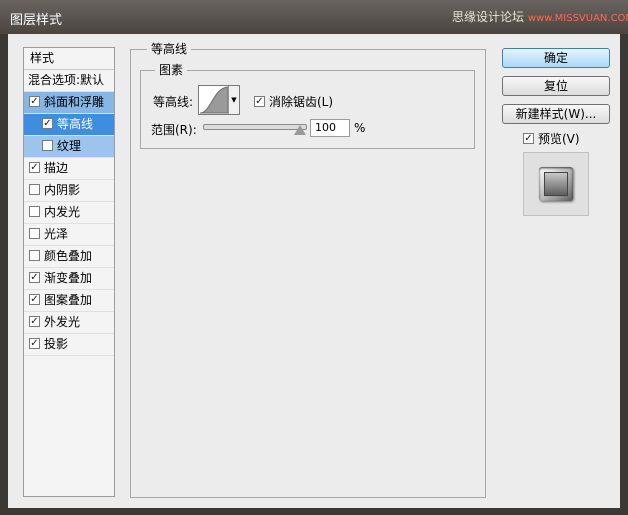  What do you see at coordinates (314, 17) in the screenshot?
I see `title-bar: 图层样式 思缘设计论坛 www.MISSVUAN.COM` at bounding box center [314, 17].